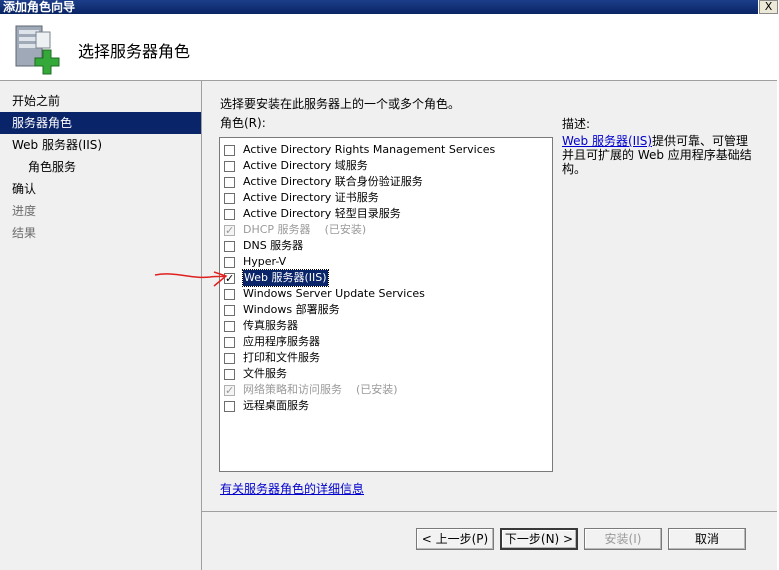 This screenshot has height=570, width=779. Describe the element at coordinates (386, 374) in the screenshot. I see `role-item: 文件服务` at that location.